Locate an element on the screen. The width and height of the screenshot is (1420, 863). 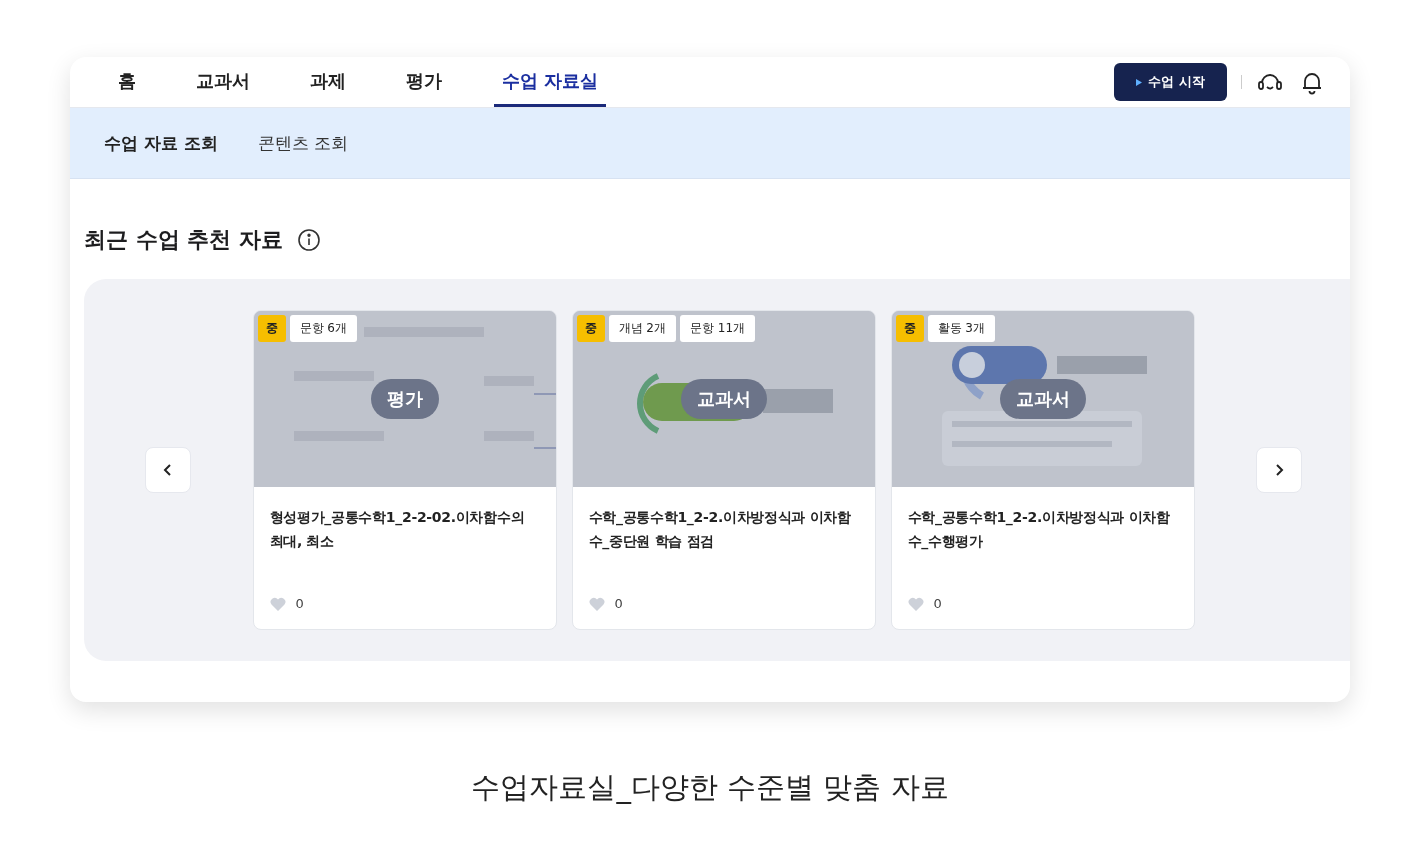
section-title: 최근 수업 추천 자료 is located at coordinates (183, 240).